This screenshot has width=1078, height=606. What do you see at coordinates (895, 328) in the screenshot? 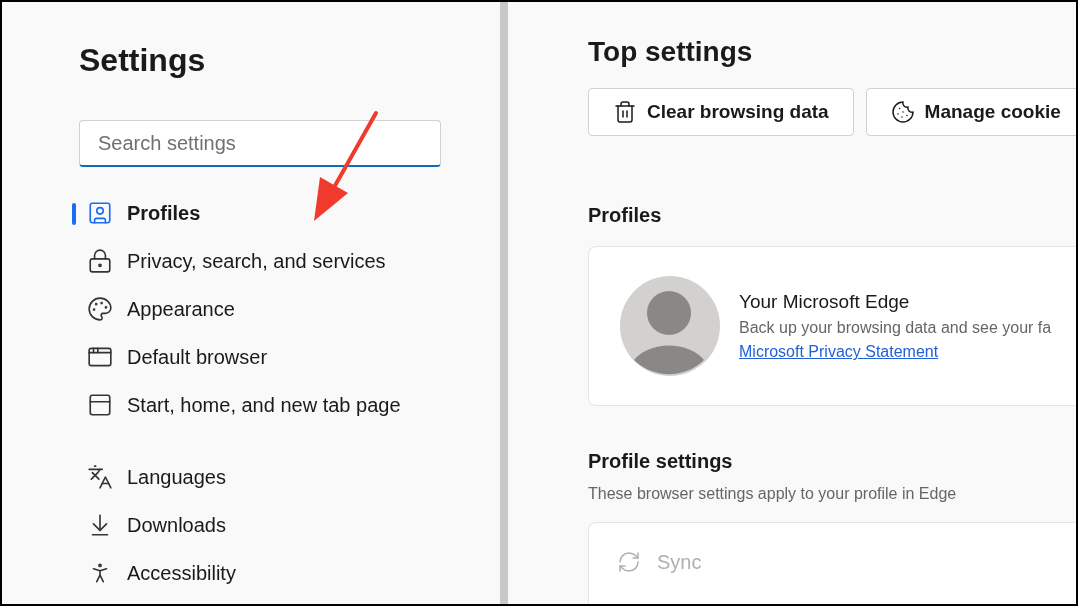
I see `profile-description: Back up your browsing data and see your fa` at bounding box center [895, 328].